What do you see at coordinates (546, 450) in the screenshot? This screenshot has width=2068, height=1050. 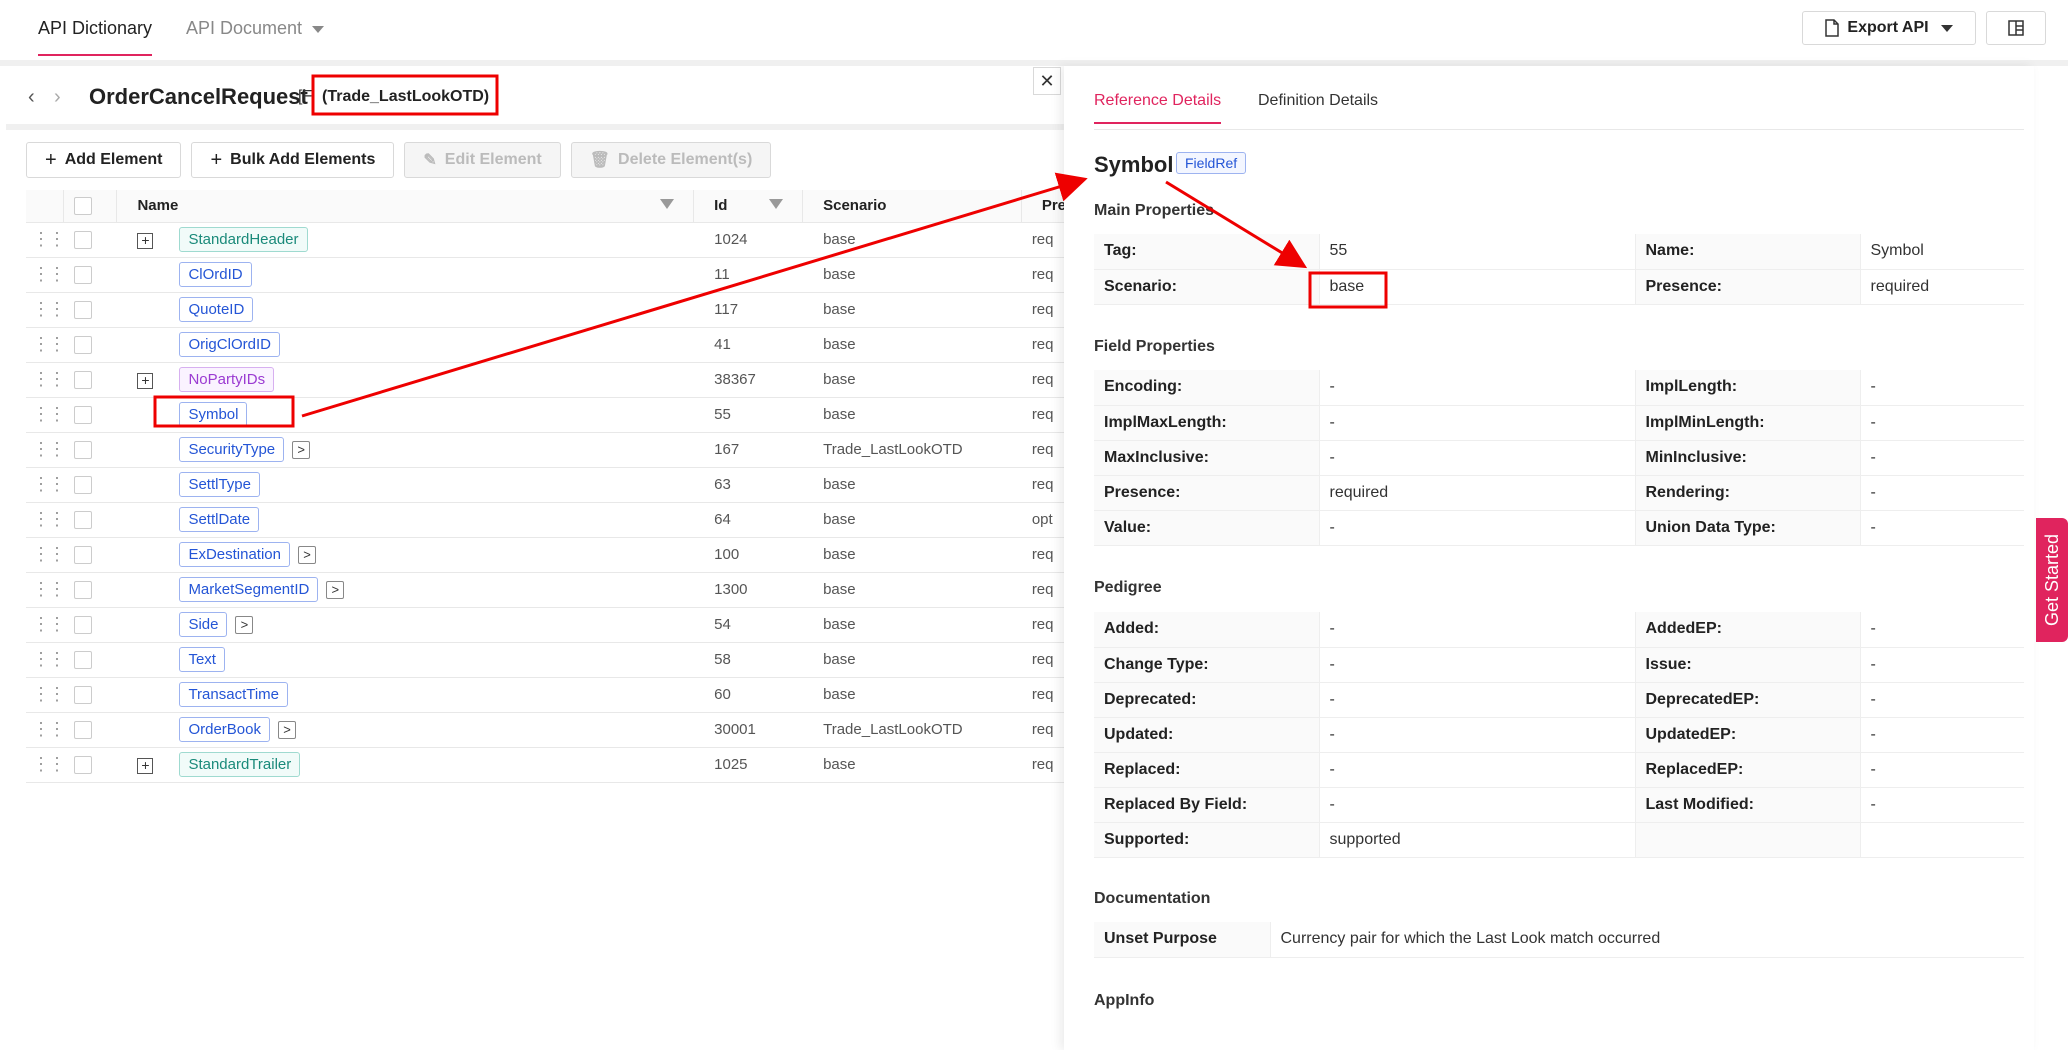 I see `table-row: ⋮⋮ SecurityType >167 Trade_LastLookOTD req` at bounding box center [546, 450].